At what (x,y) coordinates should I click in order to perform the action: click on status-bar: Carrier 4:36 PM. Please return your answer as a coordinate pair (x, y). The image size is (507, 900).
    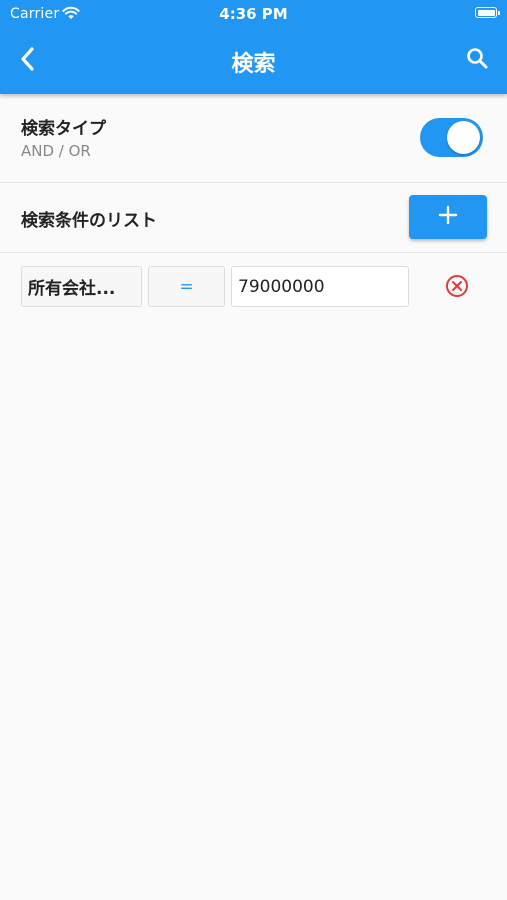
    Looking at the image, I should click on (253, 14).